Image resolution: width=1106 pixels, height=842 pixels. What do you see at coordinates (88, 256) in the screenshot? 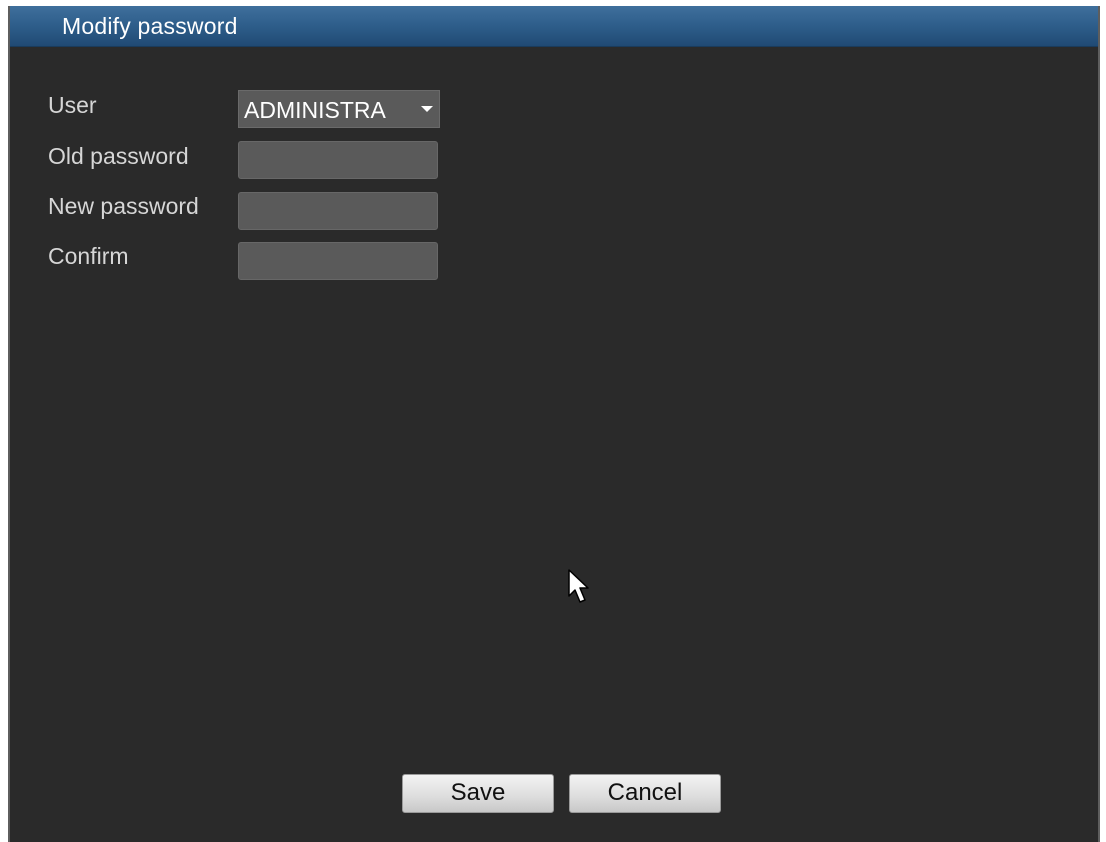
I see `confirm-label: Confirm` at bounding box center [88, 256].